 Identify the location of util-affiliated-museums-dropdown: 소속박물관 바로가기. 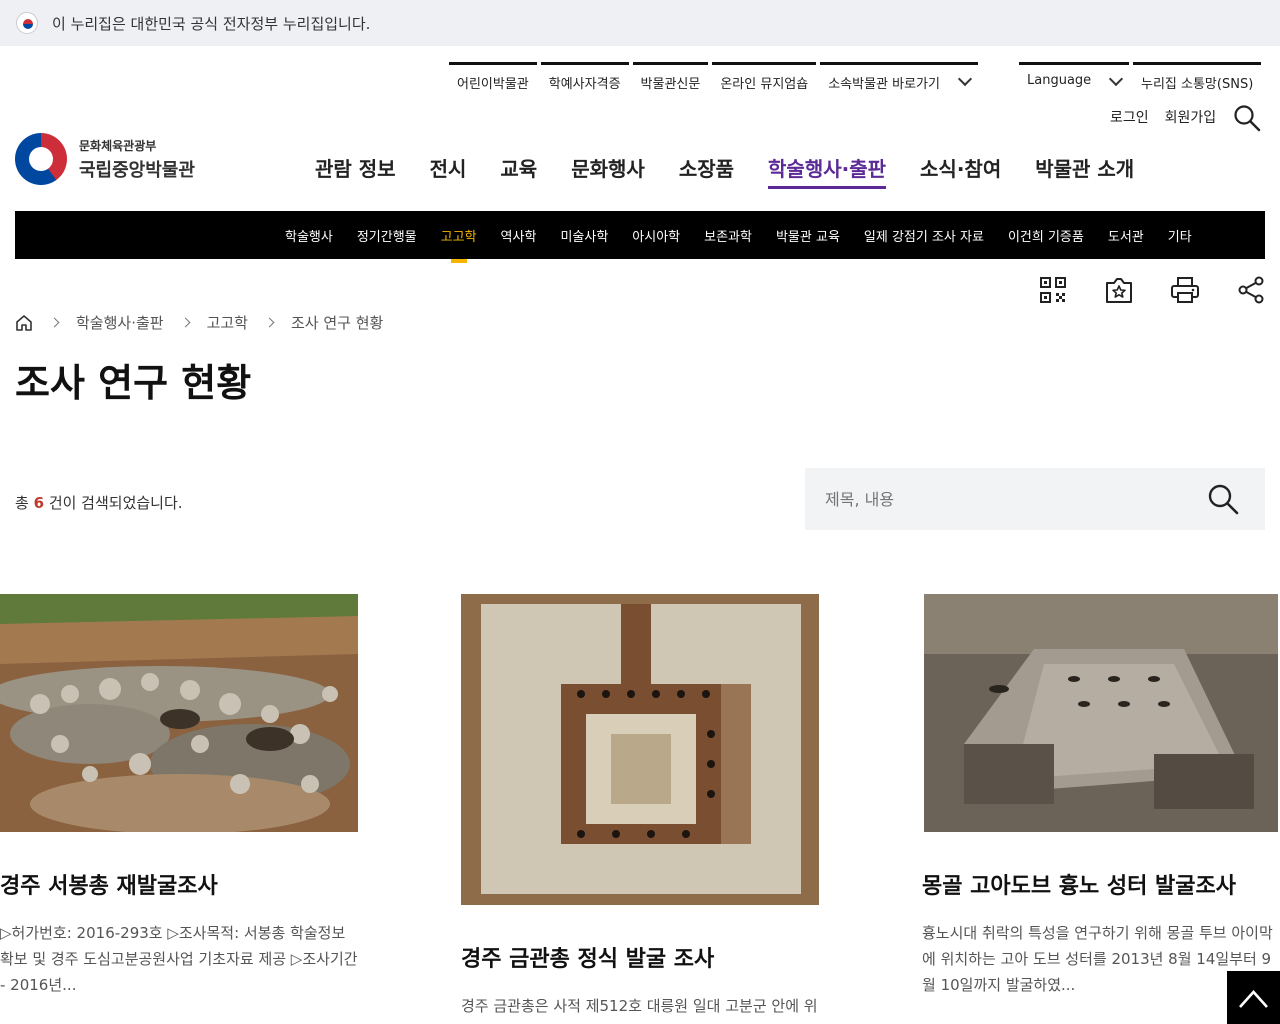
(899, 81).